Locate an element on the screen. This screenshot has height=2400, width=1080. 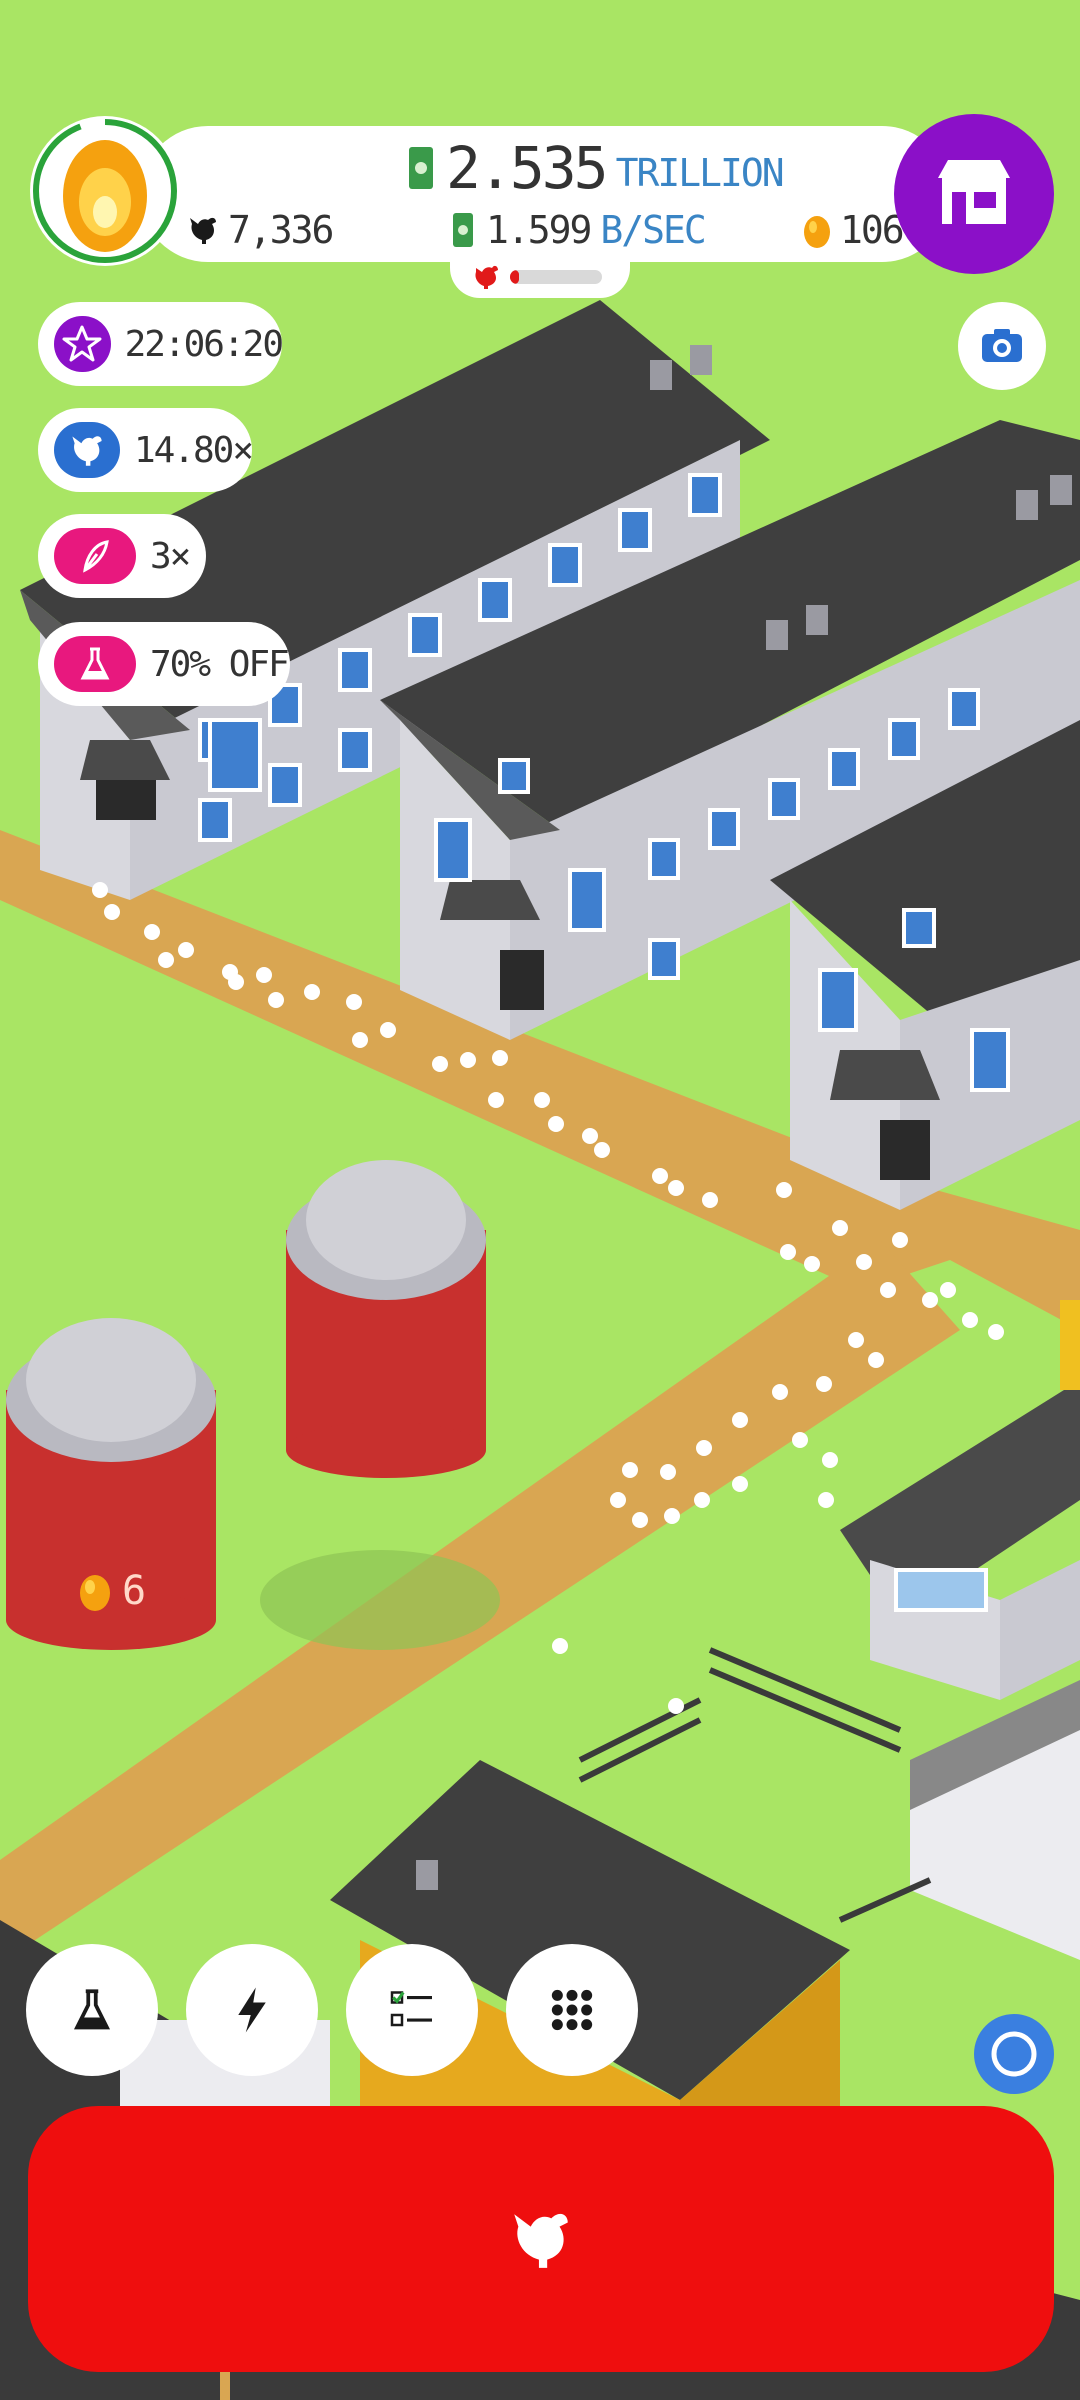
research-button is located at coordinates (92, 2010).